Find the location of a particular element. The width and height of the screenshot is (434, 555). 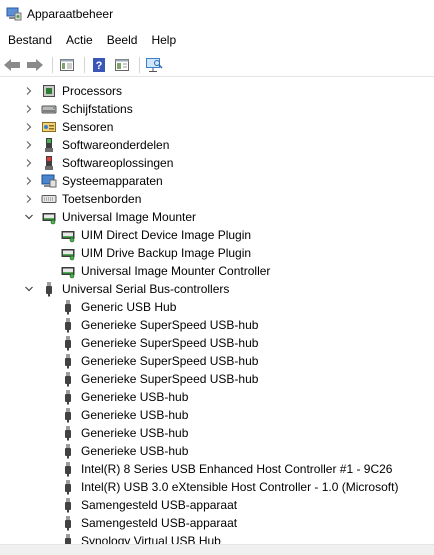

tree-item-label: Universal Serial Bus-controllers is located at coordinates (146, 289).